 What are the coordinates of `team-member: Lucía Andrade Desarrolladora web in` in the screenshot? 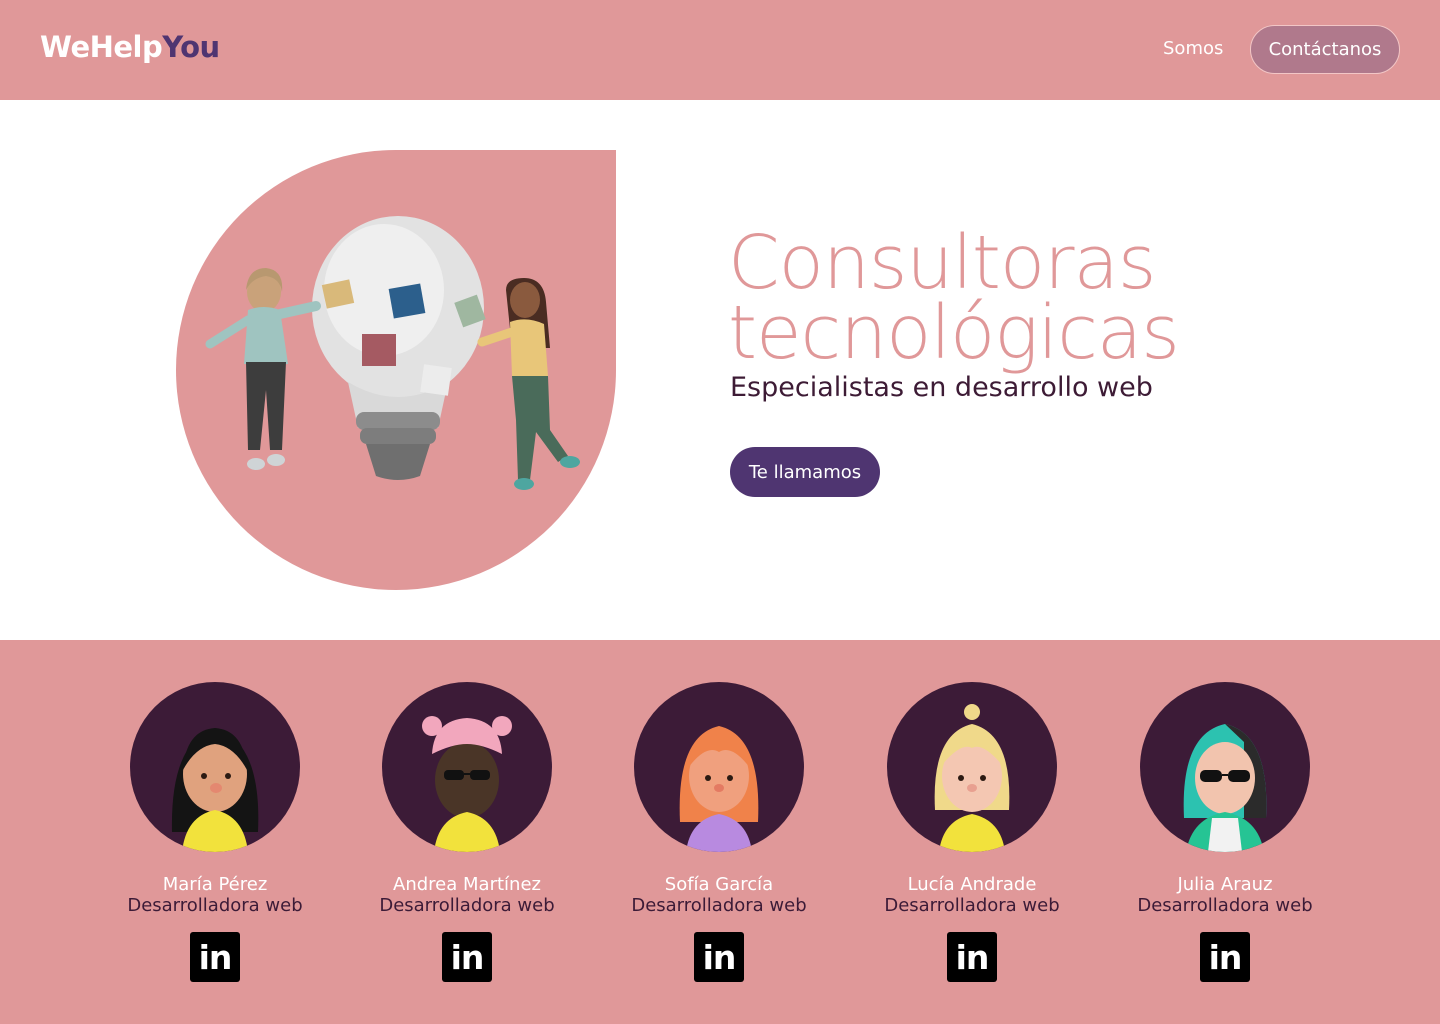 It's located at (972, 832).